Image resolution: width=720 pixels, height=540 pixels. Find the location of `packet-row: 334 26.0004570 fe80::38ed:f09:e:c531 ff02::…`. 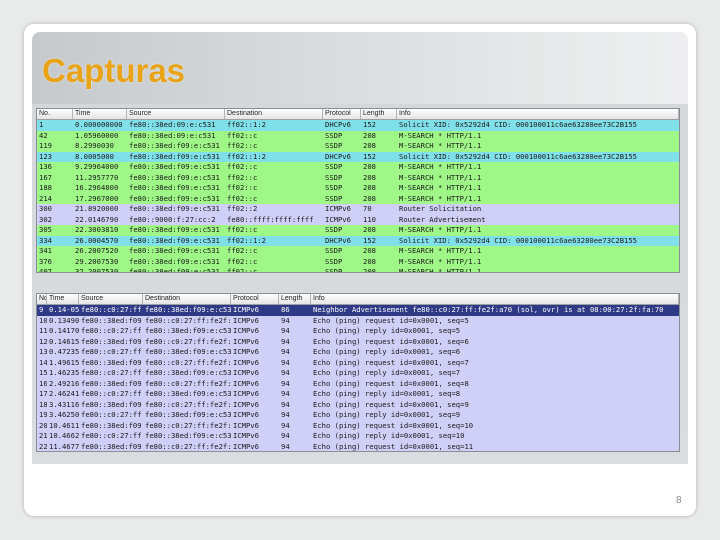

packet-row: 334 26.0004570 fe80::38ed:f09:e:c531 ff02::… is located at coordinates (358, 240).